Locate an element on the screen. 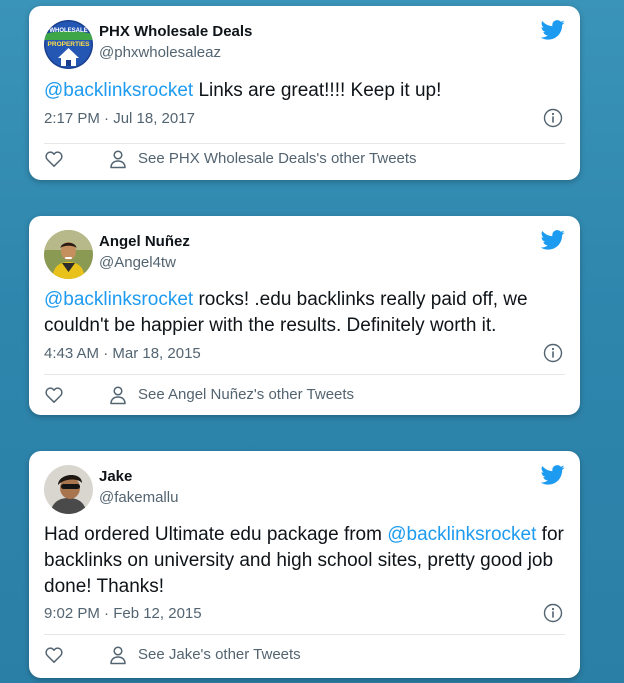 The image size is (624, 683). author-name: Jake is located at coordinates (115, 476).